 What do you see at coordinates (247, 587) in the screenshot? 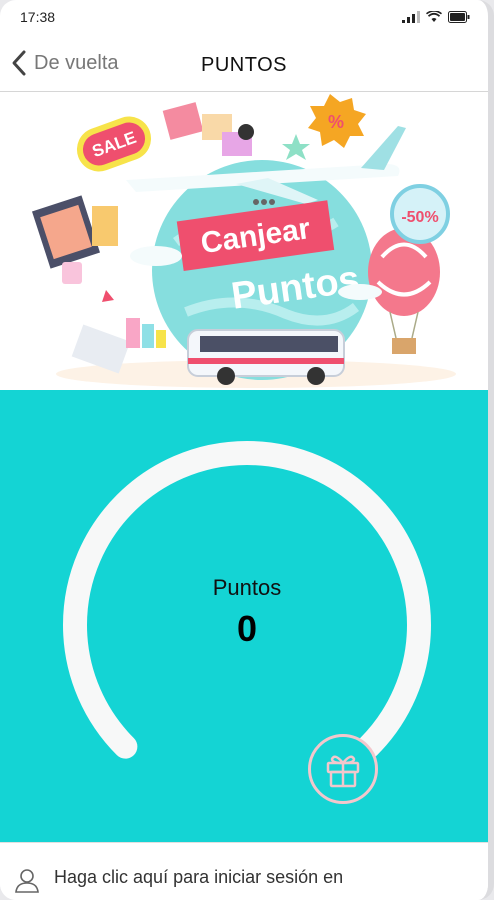
I see `points-label: Puntos` at bounding box center [247, 587].